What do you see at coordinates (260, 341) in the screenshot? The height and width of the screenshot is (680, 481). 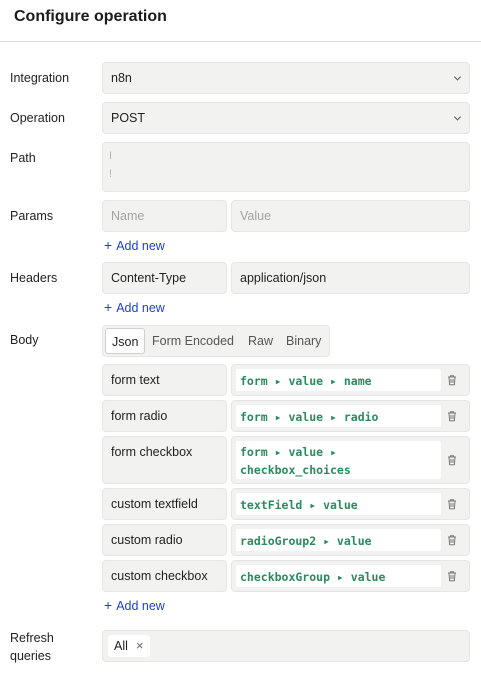 I see `tab-raw: Raw` at bounding box center [260, 341].